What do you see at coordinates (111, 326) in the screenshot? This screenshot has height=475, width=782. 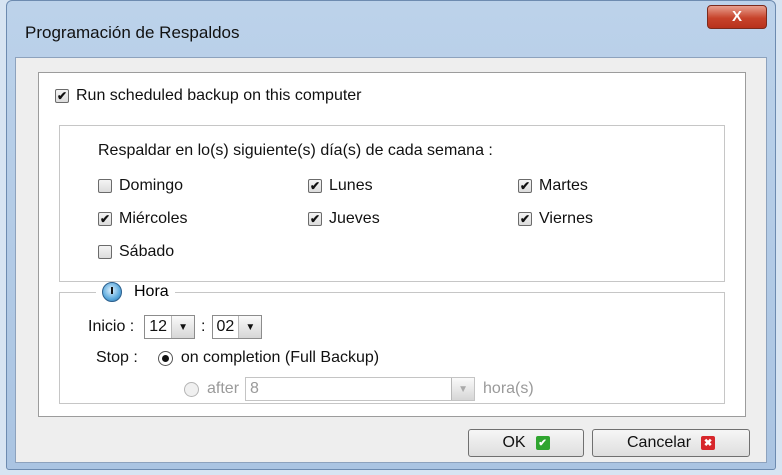 I see `inicio-label: Inicio :` at bounding box center [111, 326].